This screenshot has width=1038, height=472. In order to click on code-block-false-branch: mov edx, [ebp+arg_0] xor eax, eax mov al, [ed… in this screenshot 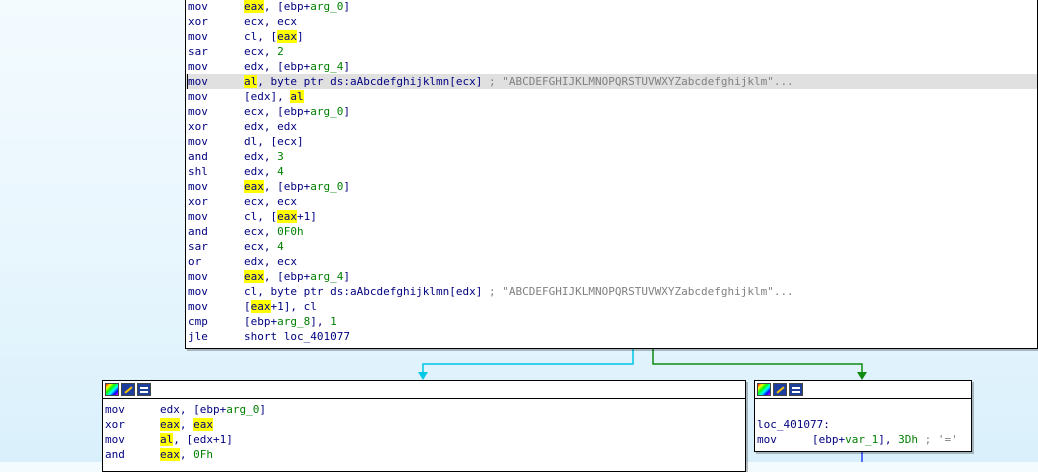, I will do `click(424, 426)`.